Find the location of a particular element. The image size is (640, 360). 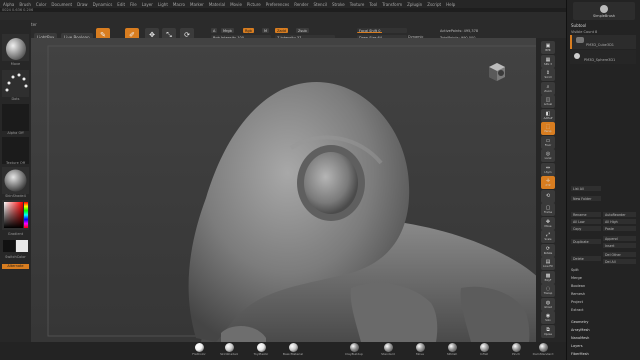

focal-shift-slider: Focal Shift 0 is located at coordinates (382, 30).